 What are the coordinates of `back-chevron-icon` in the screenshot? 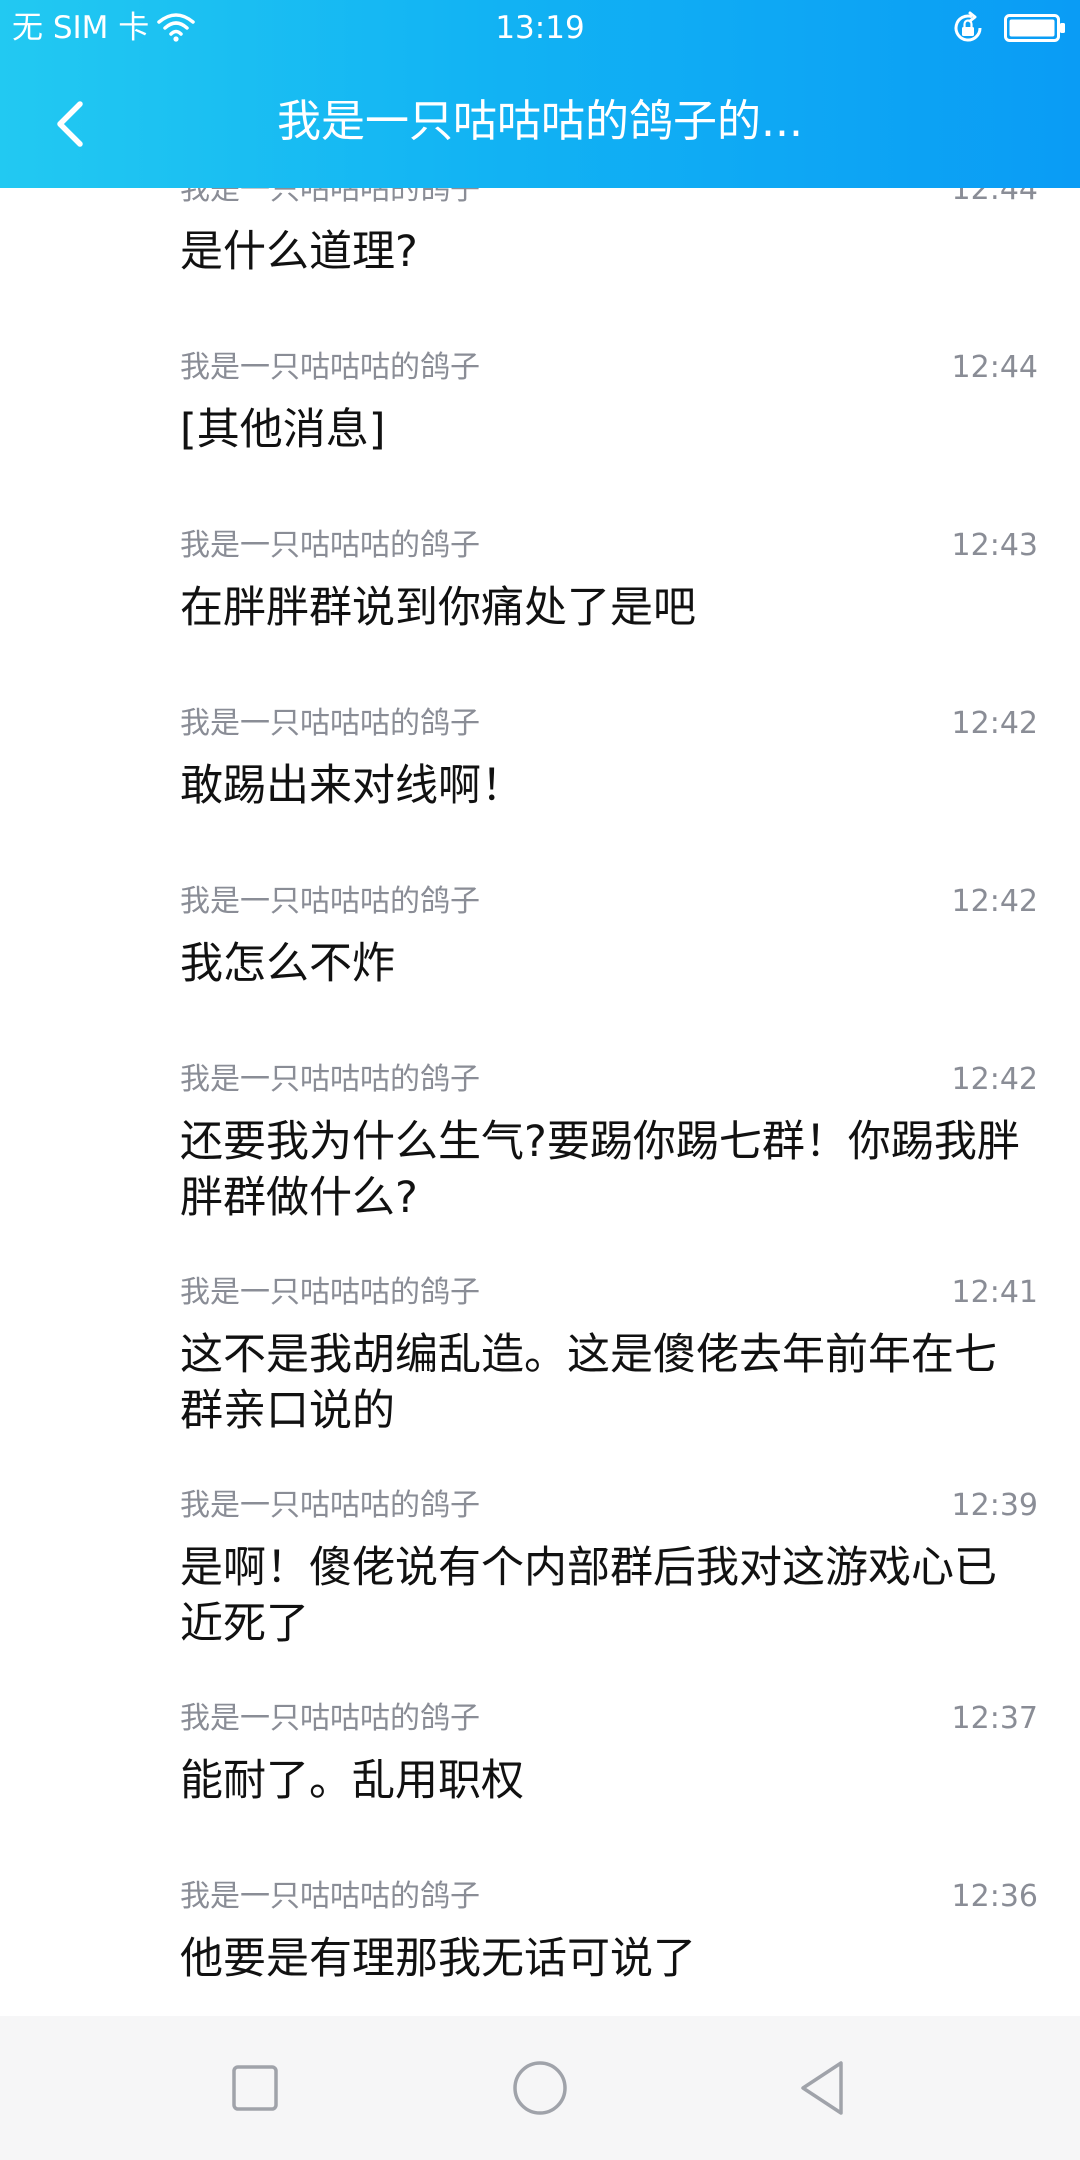 It's located at (72, 124).